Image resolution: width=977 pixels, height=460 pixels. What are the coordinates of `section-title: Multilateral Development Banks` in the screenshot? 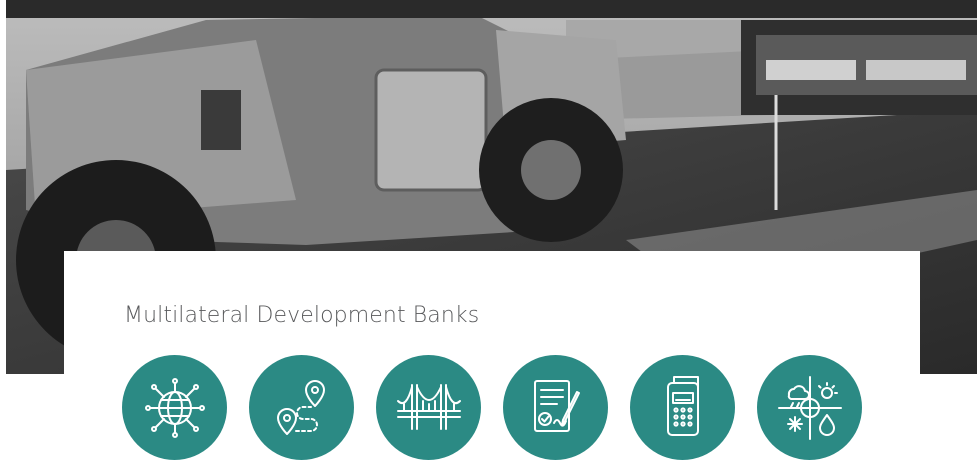 It's located at (302, 315).